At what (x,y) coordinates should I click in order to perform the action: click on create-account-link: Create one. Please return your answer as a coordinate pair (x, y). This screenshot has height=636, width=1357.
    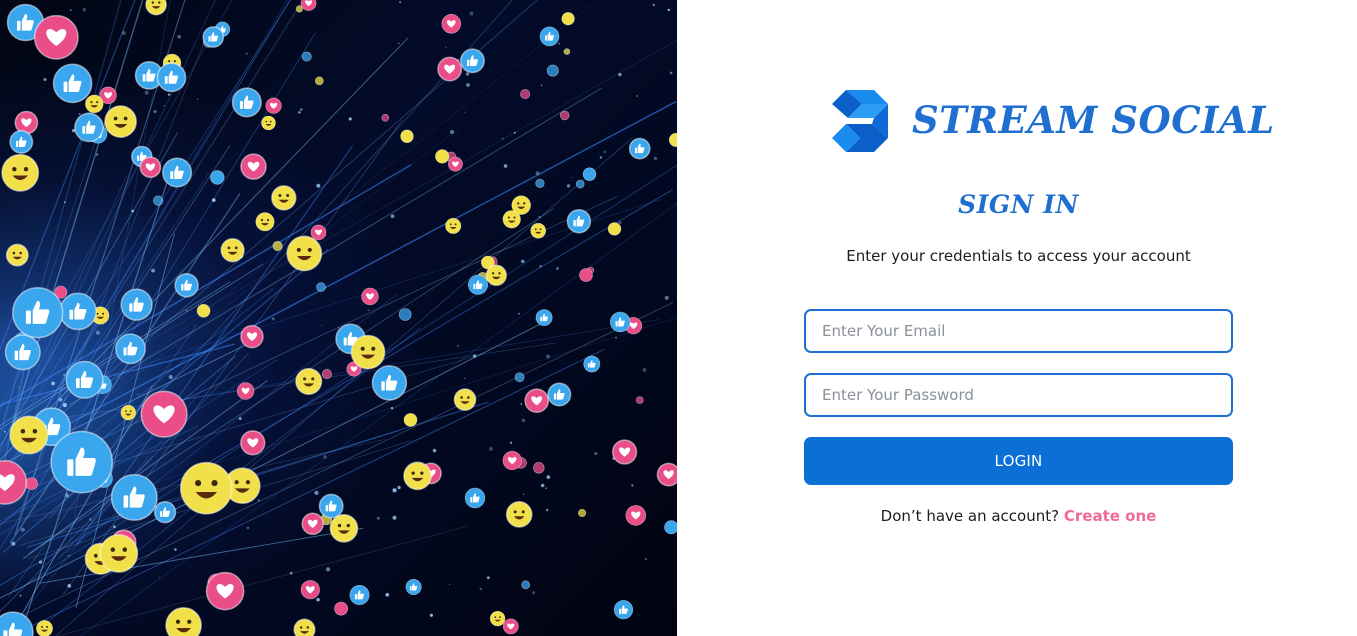
    Looking at the image, I should click on (1110, 516).